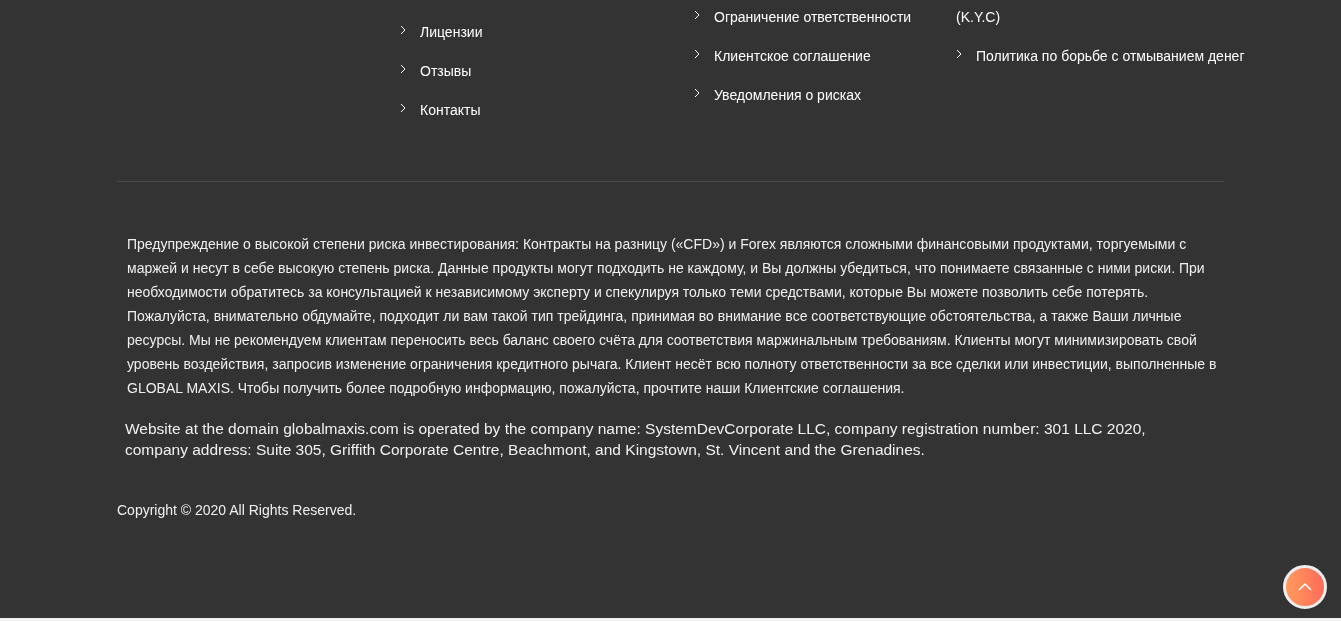 The width and height of the screenshot is (1341, 621). I want to click on scroll-to-top-button, so click(1305, 587).